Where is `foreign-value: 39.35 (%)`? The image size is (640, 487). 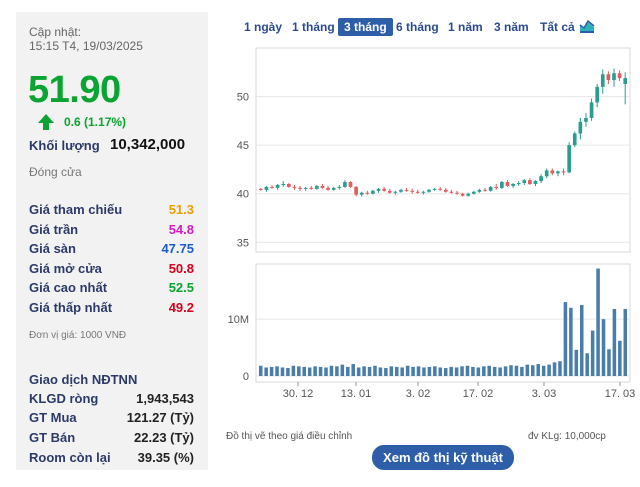 foreign-value: 39.35 (%) is located at coordinates (165, 457).